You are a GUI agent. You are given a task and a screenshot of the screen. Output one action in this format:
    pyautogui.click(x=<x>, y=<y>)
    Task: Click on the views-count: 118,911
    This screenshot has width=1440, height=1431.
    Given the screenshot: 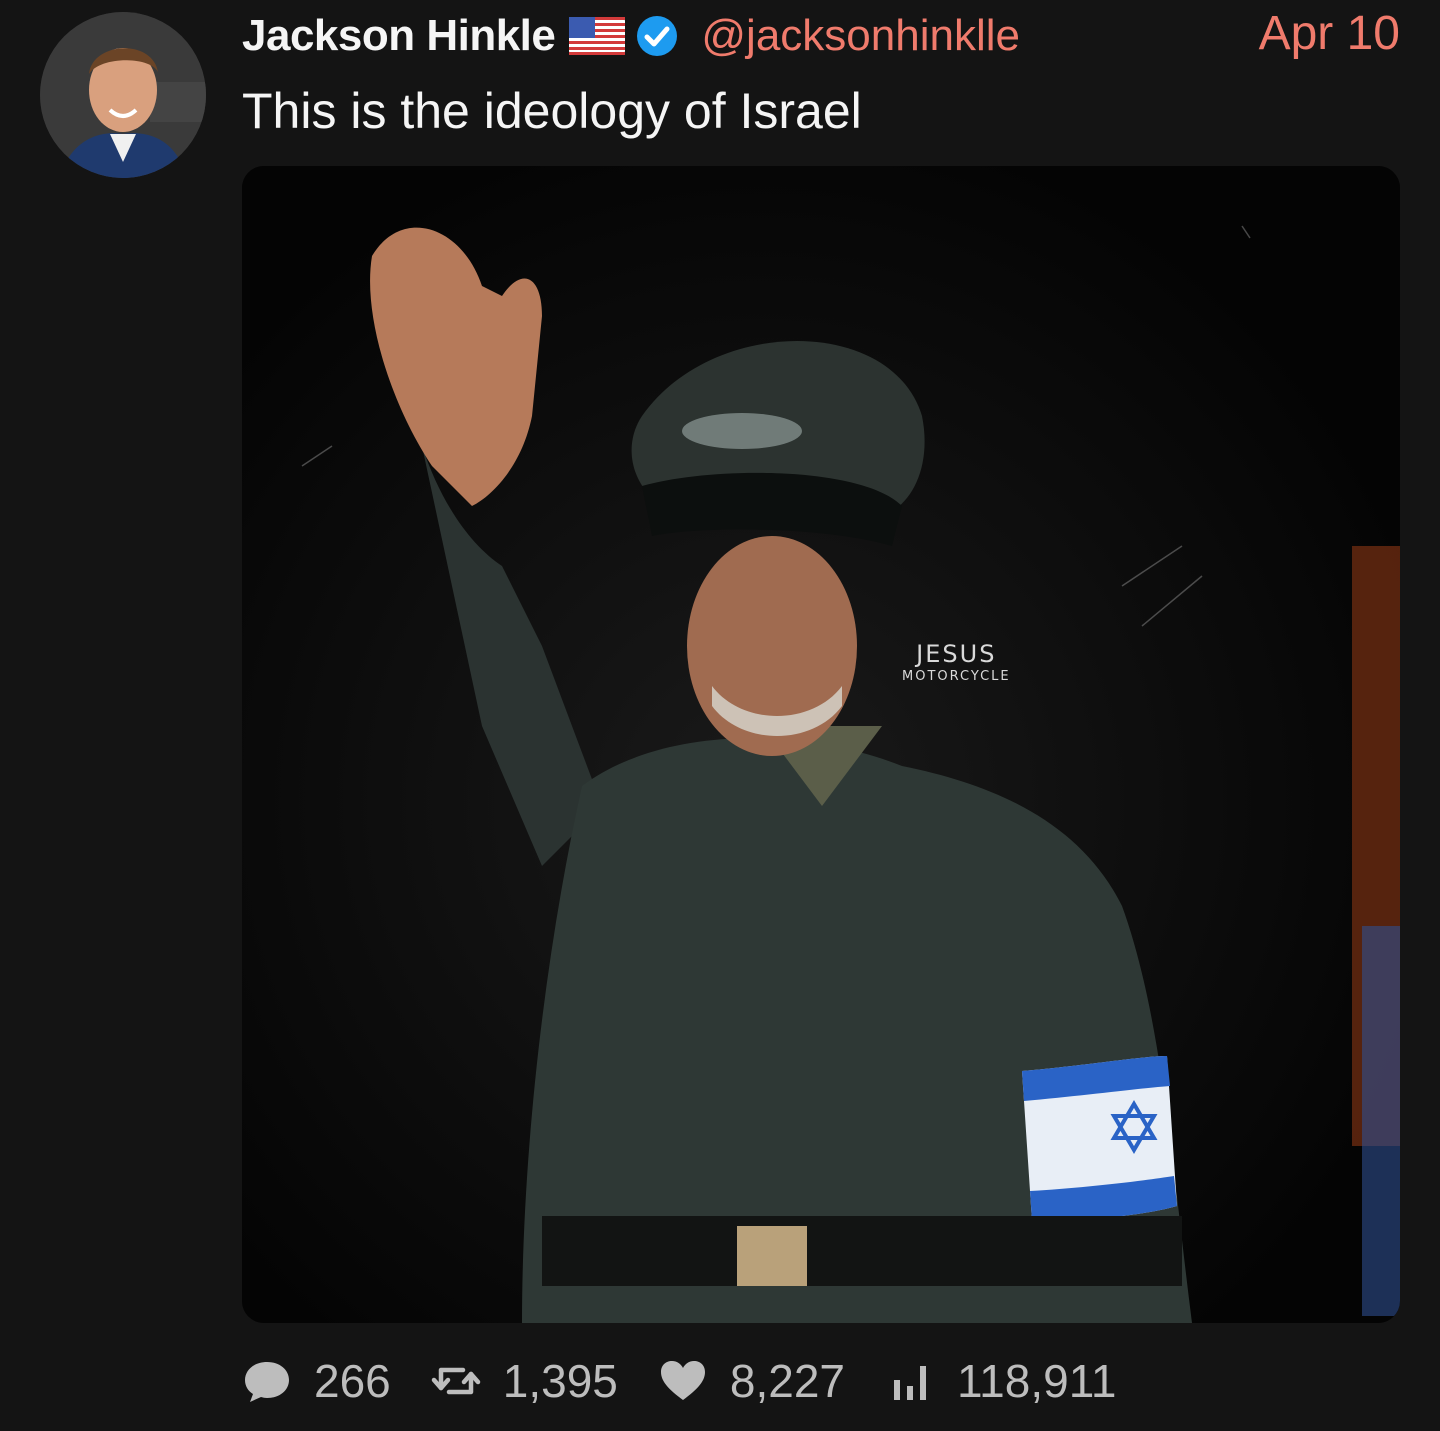 What is the action you would take?
    pyautogui.click(x=1037, y=1381)
    